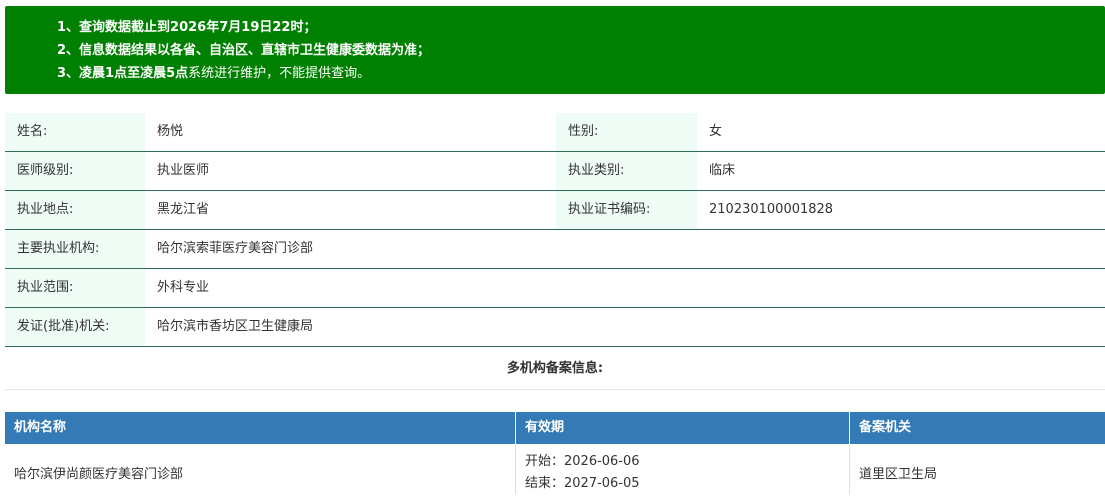 The image size is (1105, 500). I want to click on notice-number: 3、, so click(68, 73).